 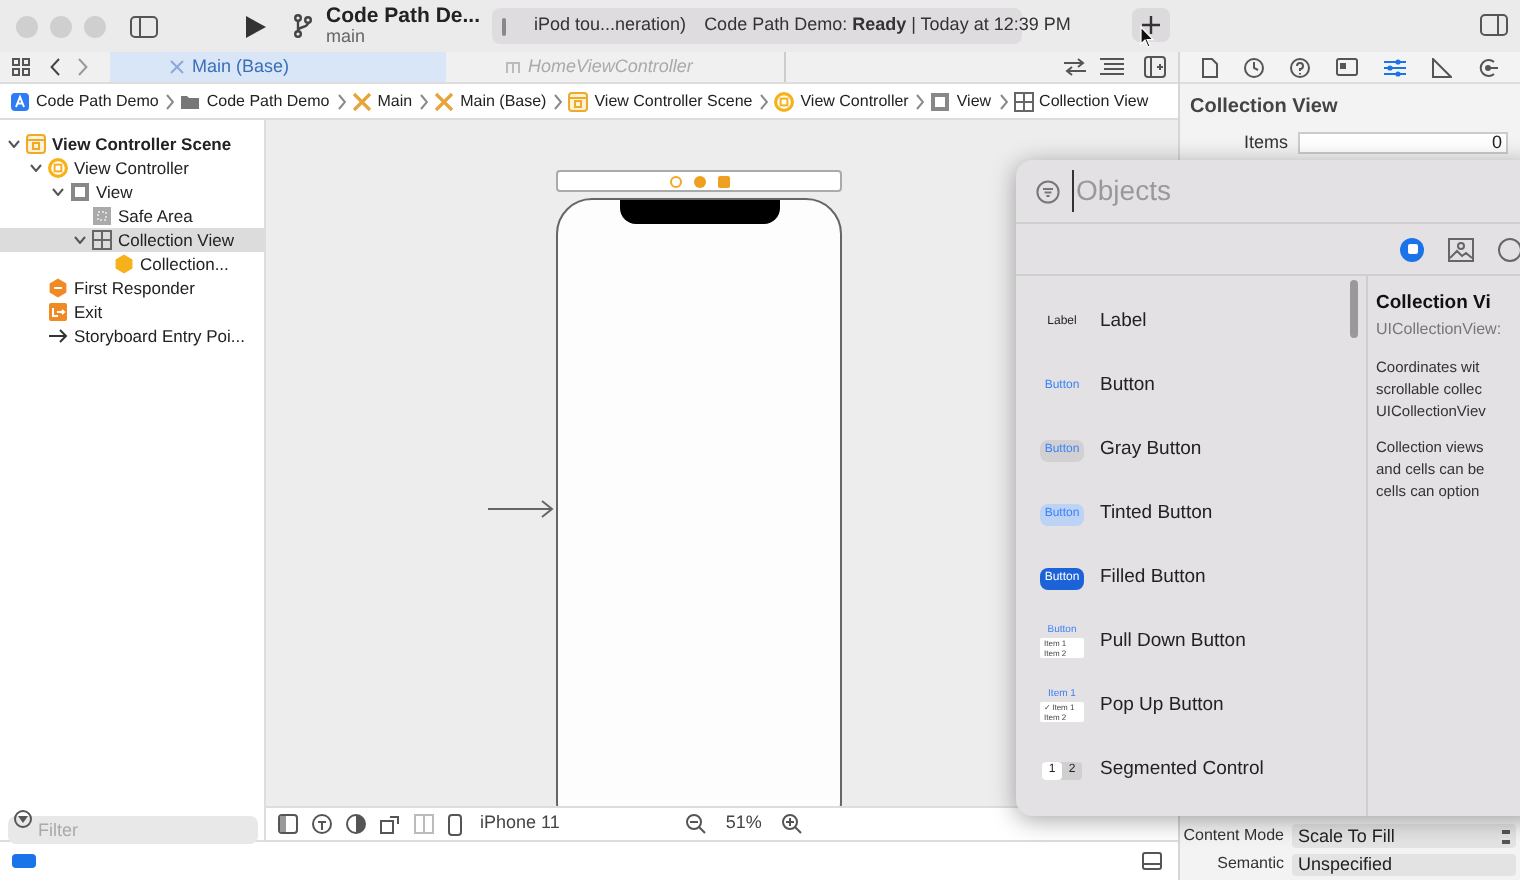 I want to click on tree-row: First Responder, so click(x=132, y=288).